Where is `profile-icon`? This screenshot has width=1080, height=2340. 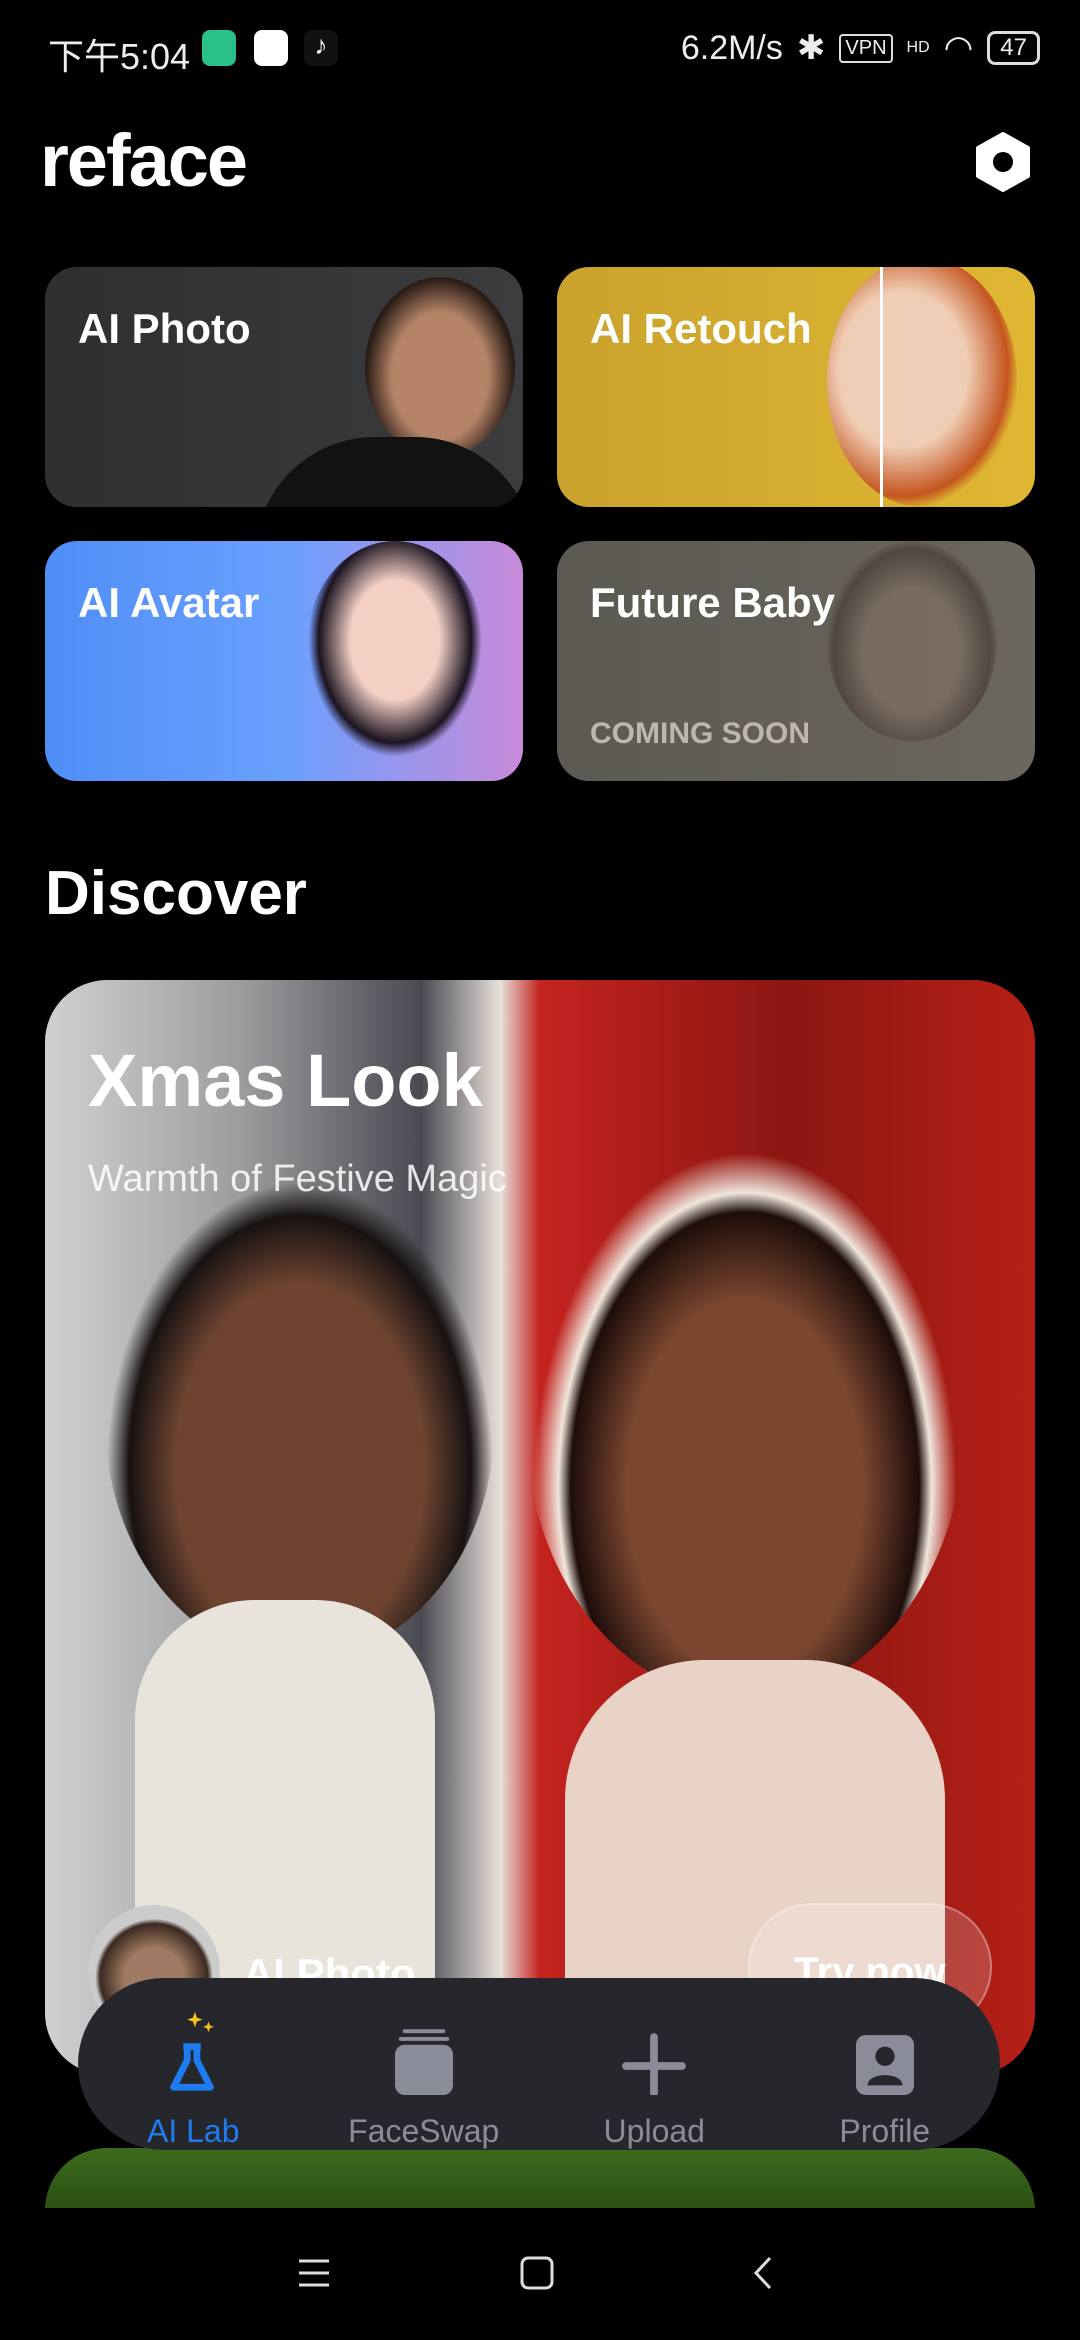
profile-icon is located at coordinates (884, 2065).